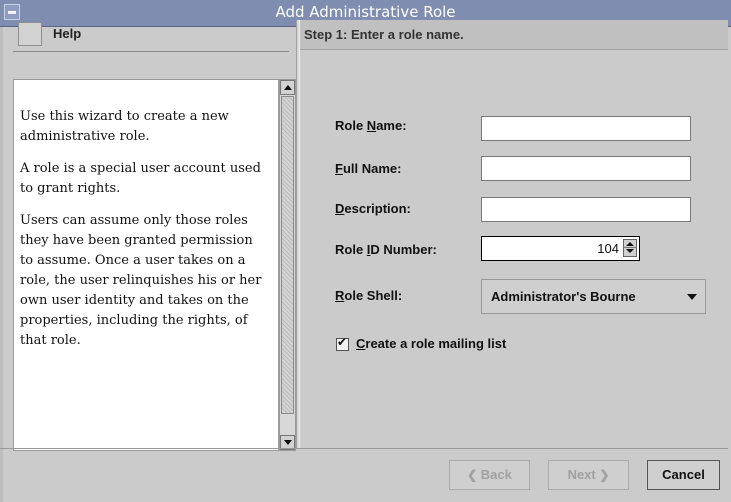 The width and height of the screenshot is (731, 502). I want to click on spin-up-icon, so click(630, 244).